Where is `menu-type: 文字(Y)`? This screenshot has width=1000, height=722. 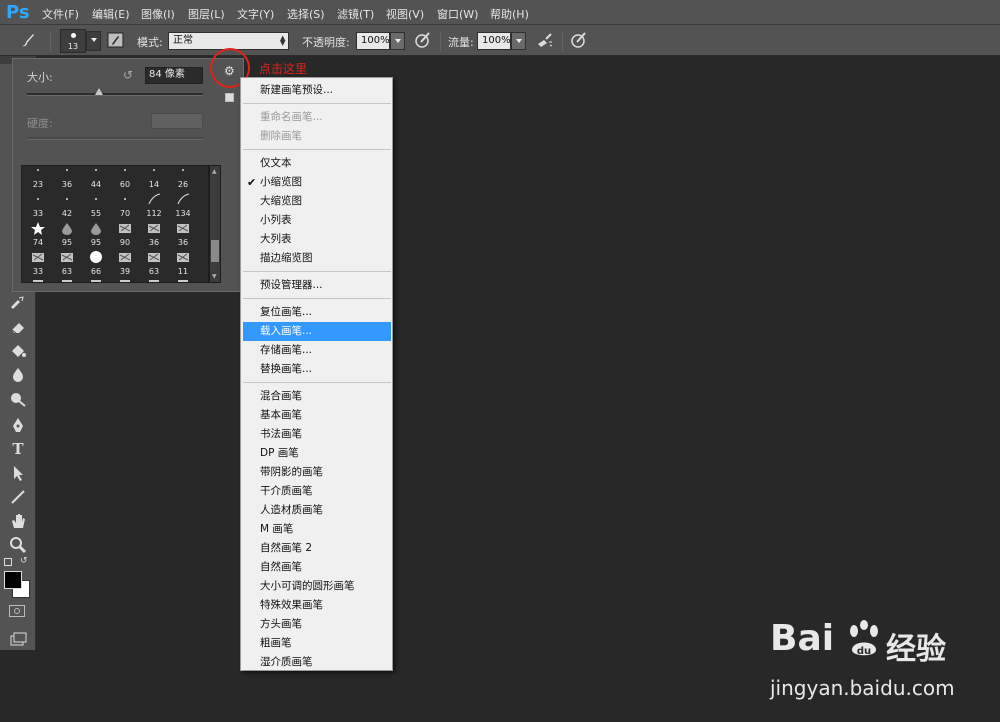
menu-type: 文字(Y) is located at coordinates (255, 14).